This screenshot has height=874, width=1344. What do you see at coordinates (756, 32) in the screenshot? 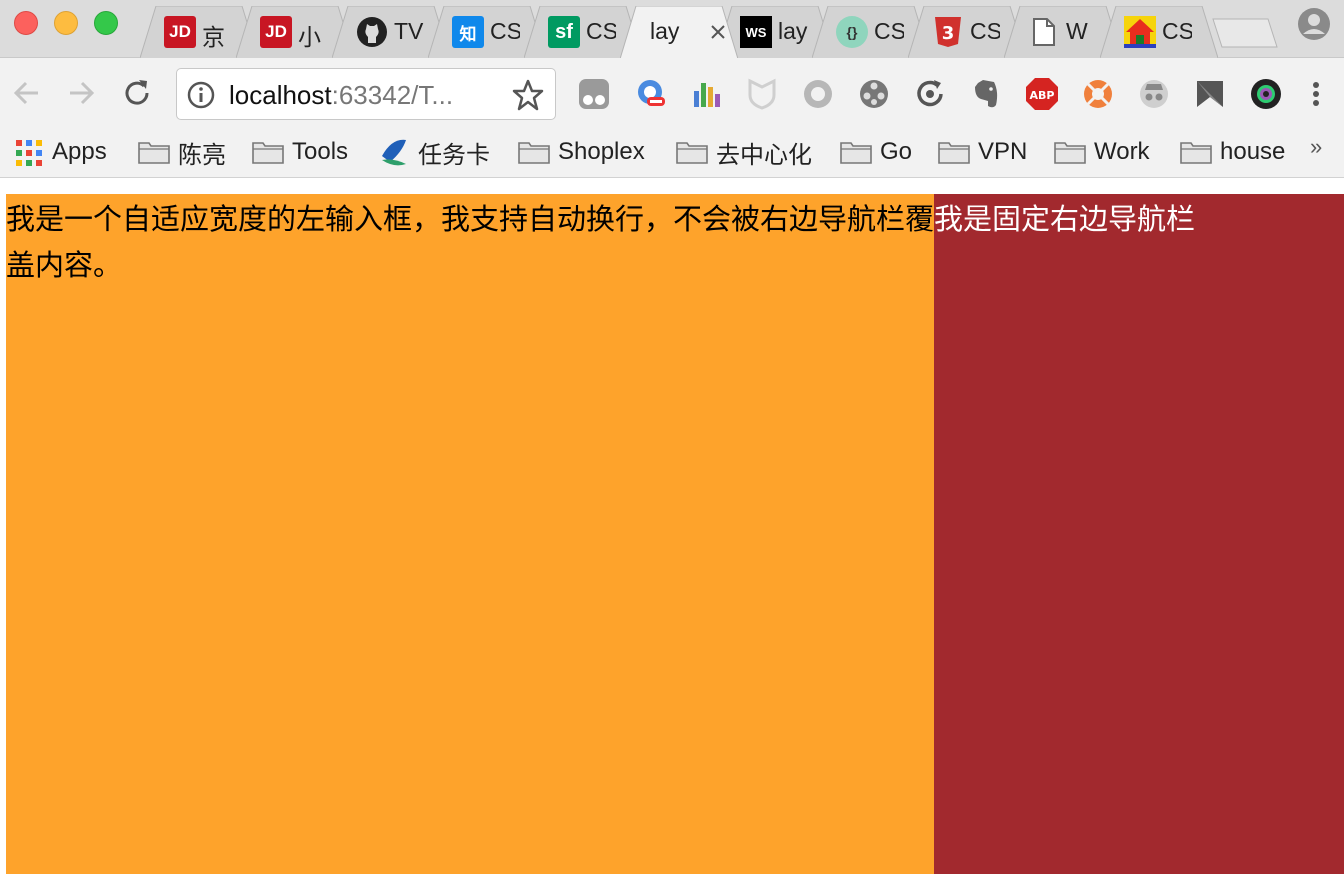
I see `webstorm-icon: WS` at bounding box center [756, 32].